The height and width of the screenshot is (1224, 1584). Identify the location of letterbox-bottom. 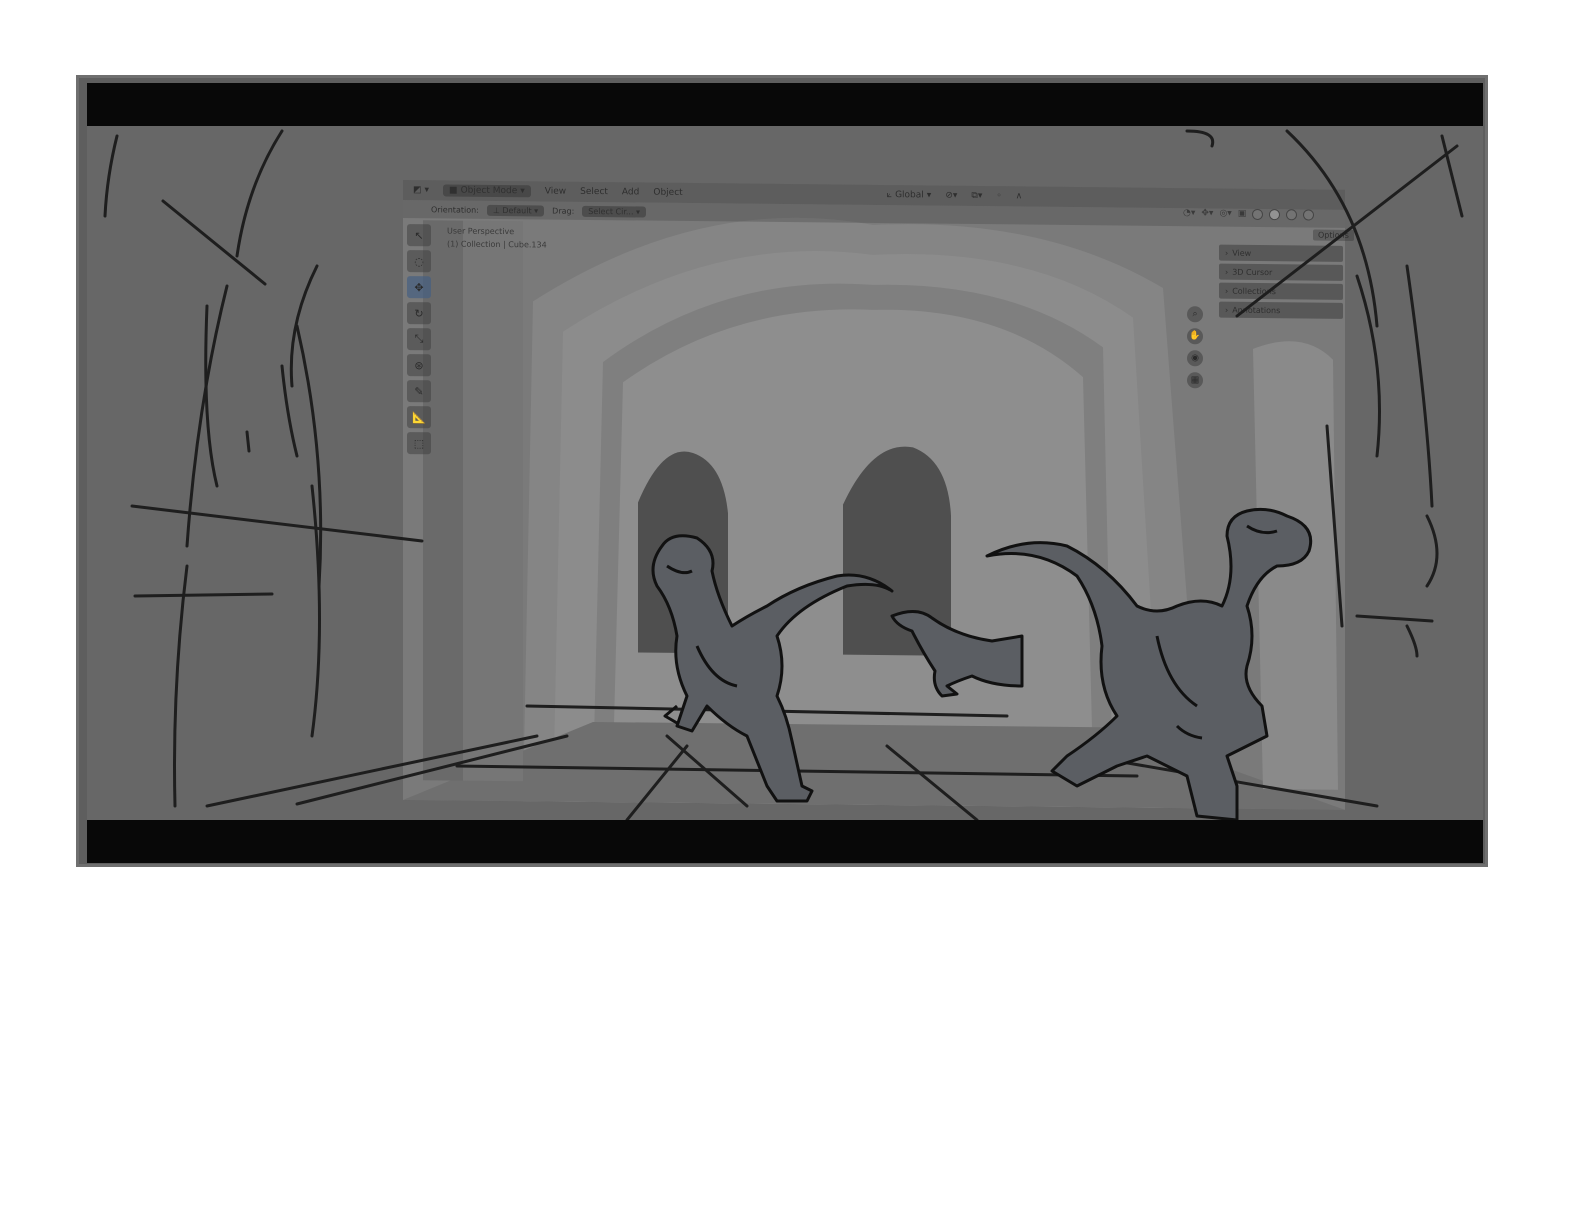
(785, 841).